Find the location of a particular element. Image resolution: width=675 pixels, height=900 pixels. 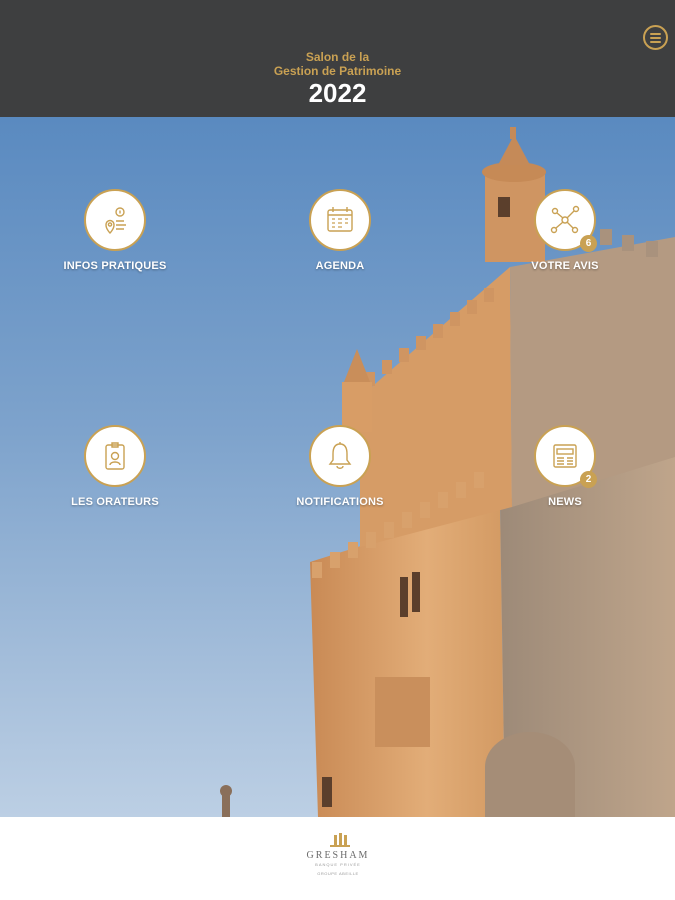

app-footer: GRESHAM BANQUE PRIVÉE GROUPE ABEILLE is located at coordinates (337, 858).